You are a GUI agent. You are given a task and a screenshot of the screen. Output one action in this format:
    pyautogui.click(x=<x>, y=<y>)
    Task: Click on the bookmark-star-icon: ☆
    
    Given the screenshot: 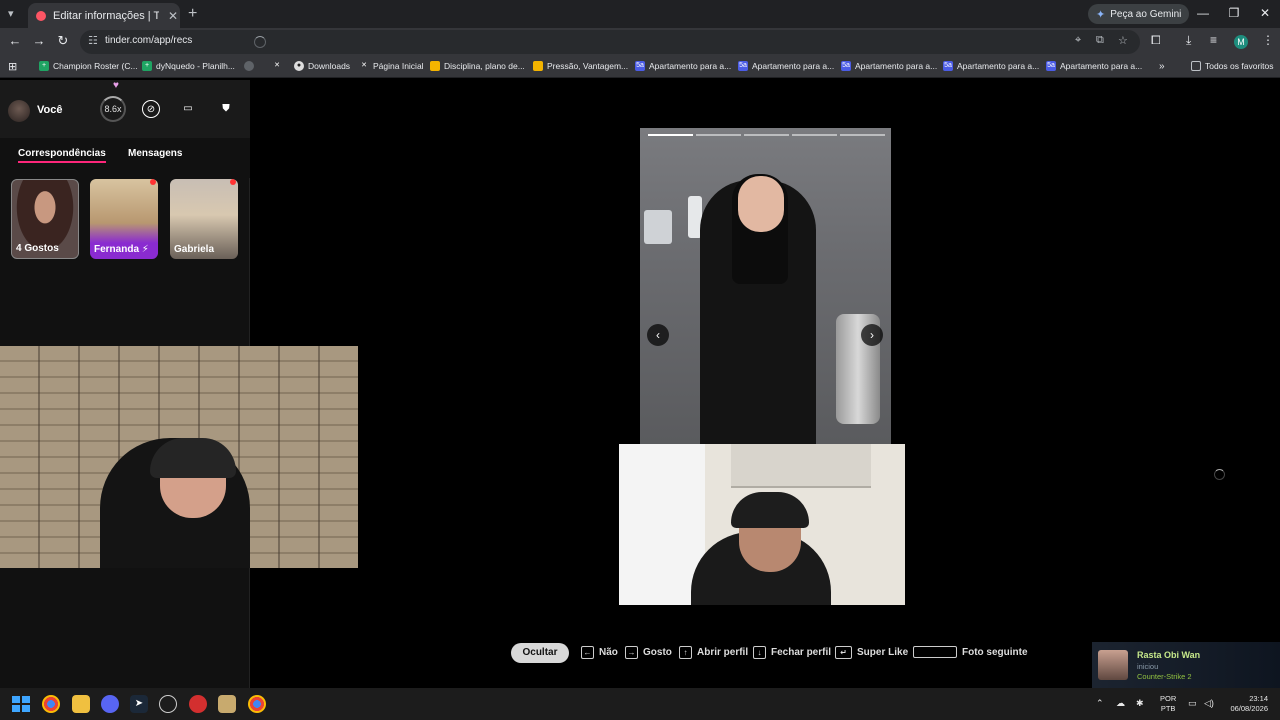 What is the action you would take?
    pyautogui.click(x=1123, y=40)
    